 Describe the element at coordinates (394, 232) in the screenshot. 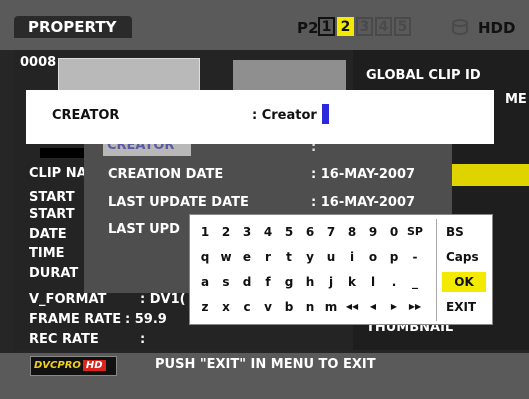

I see `key-0: 0` at that location.